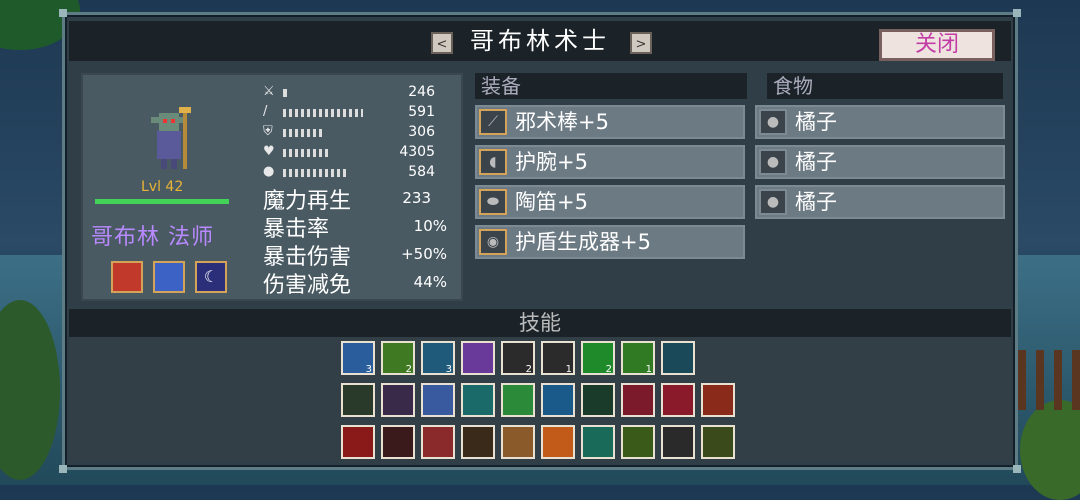 Image resolution: width=1080 pixels, height=500 pixels. I want to click on stat-value: 591, so click(421, 112).